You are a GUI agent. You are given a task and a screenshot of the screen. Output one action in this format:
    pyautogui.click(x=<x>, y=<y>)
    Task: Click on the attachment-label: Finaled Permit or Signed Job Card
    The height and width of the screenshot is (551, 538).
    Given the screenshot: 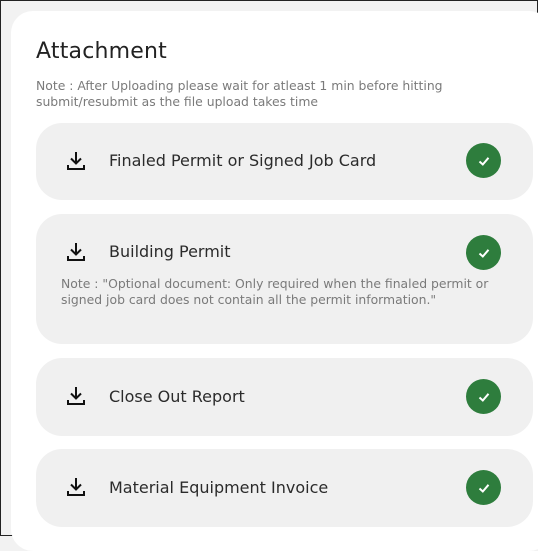 What is the action you would take?
    pyautogui.click(x=243, y=160)
    